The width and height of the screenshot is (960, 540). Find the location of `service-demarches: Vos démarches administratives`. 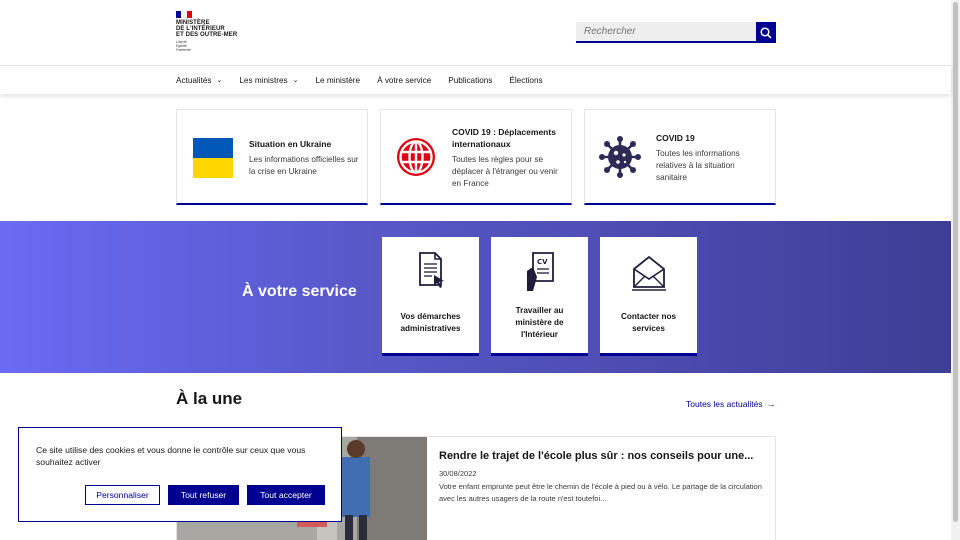

service-demarches: Vos démarches administratives is located at coordinates (430, 296).